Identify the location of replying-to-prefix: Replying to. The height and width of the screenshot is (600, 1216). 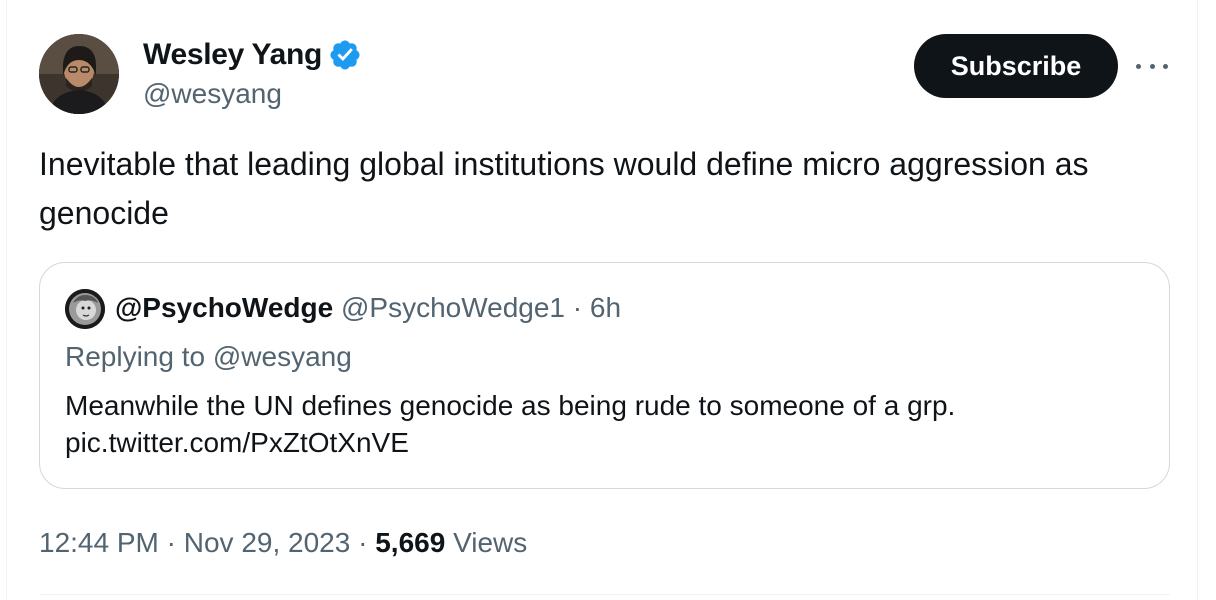
(139, 356).